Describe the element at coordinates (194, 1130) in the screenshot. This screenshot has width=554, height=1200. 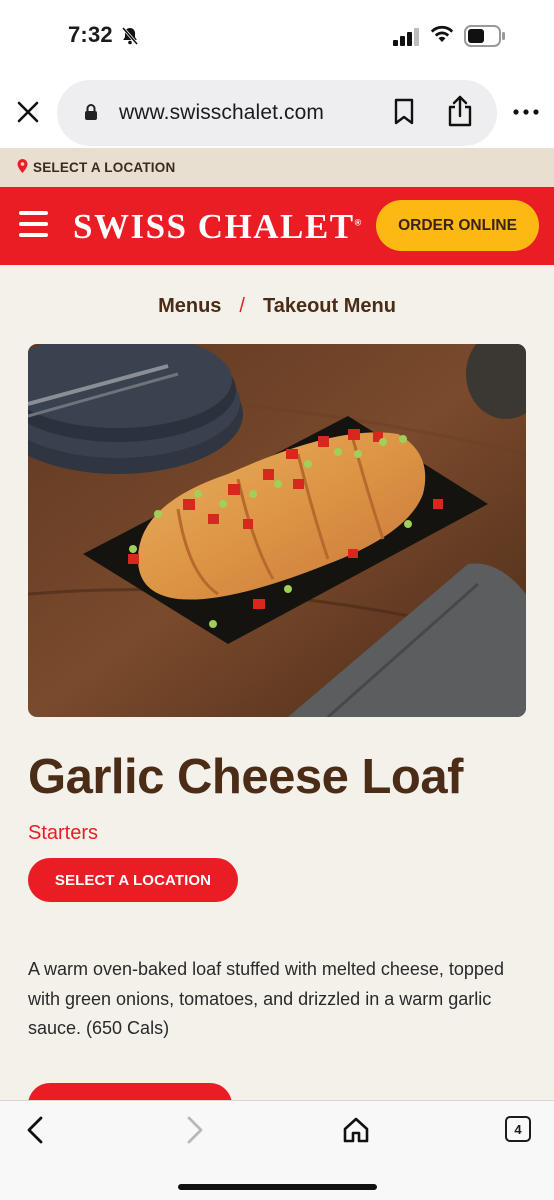
I see `forward-arrow-icon` at that location.